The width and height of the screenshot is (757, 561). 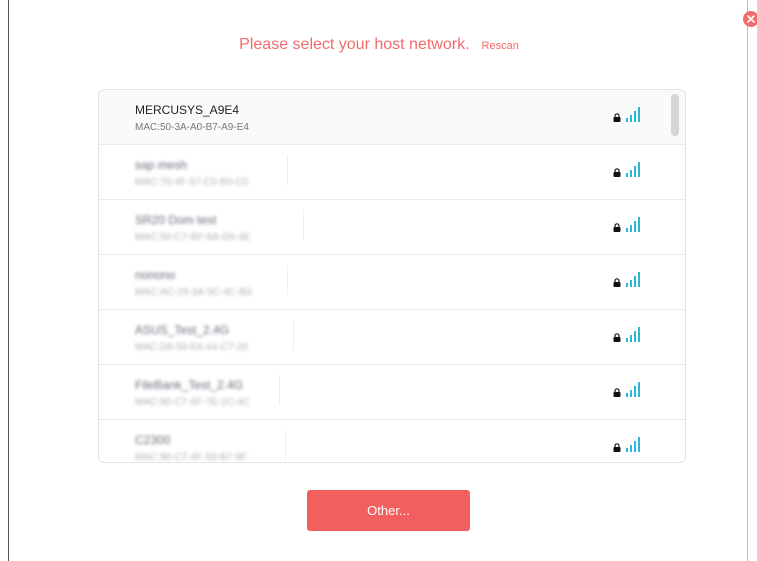 What do you see at coordinates (192, 127) in the screenshot?
I see `network-mac: MAC:50-3A-A0-B7-A9-E4` at bounding box center [192, 127].